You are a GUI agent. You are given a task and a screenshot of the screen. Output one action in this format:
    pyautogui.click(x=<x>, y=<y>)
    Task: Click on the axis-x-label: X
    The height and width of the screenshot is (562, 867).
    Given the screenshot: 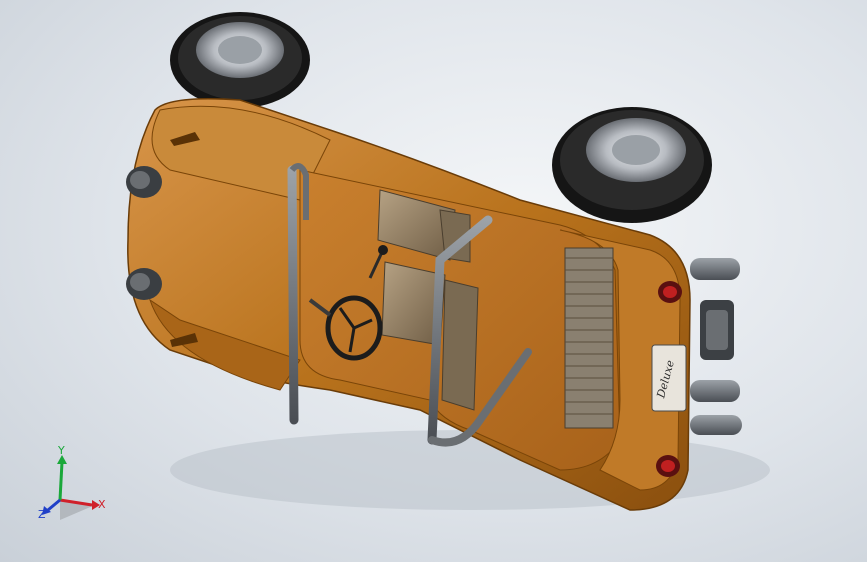 What is the action you would take?
    pyautogui.click(x=102, y=504)
    